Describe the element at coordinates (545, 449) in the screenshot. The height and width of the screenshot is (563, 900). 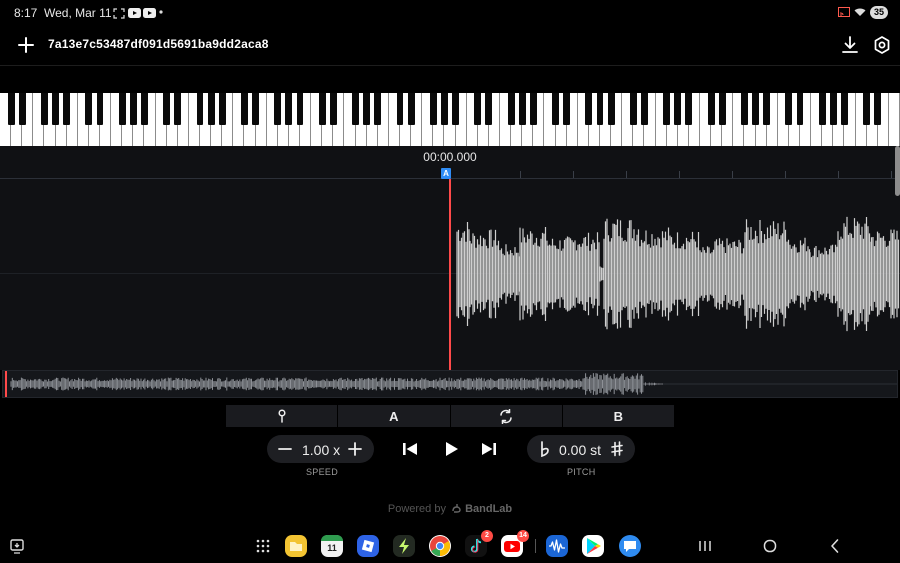
I see `pitch-flat-button` at that location.